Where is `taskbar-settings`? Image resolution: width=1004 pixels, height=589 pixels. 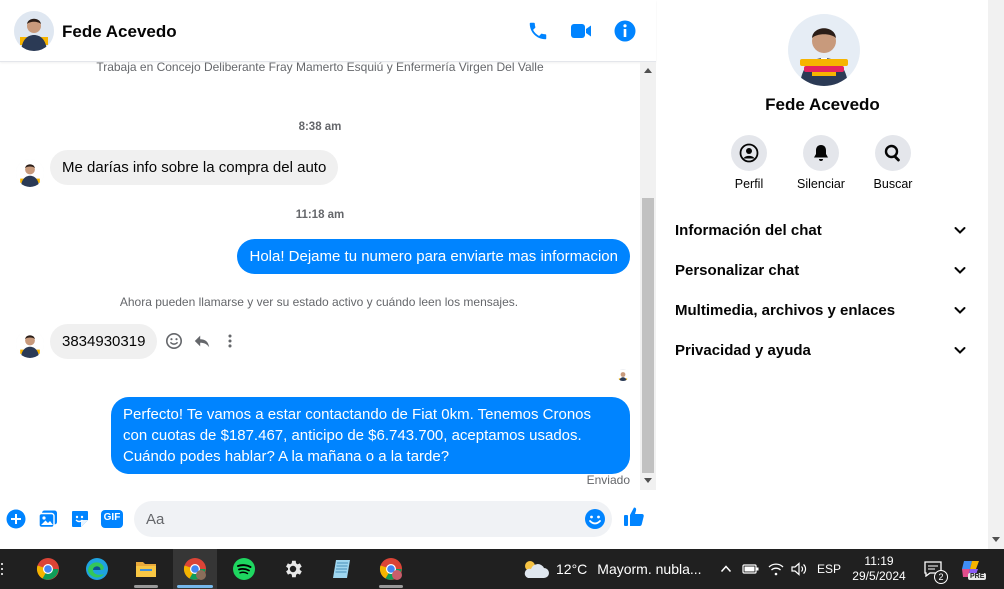 taskbar-settings is located at coordinates (293, 569).